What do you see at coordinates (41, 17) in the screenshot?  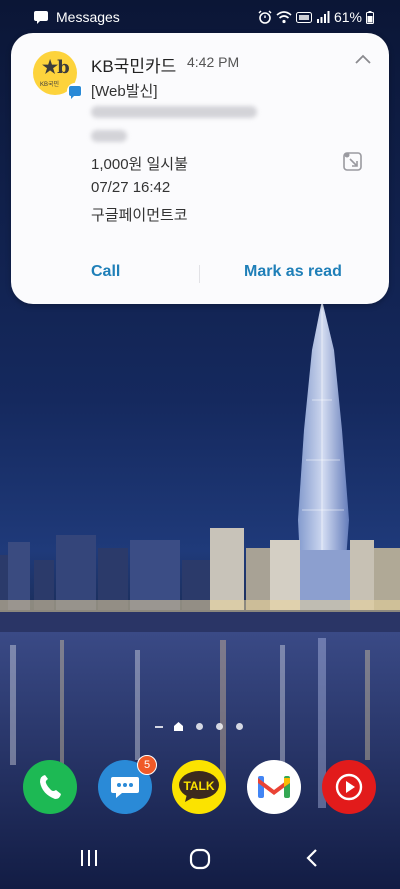 I see `message-notification-icon` at bounding box center [41, 17].